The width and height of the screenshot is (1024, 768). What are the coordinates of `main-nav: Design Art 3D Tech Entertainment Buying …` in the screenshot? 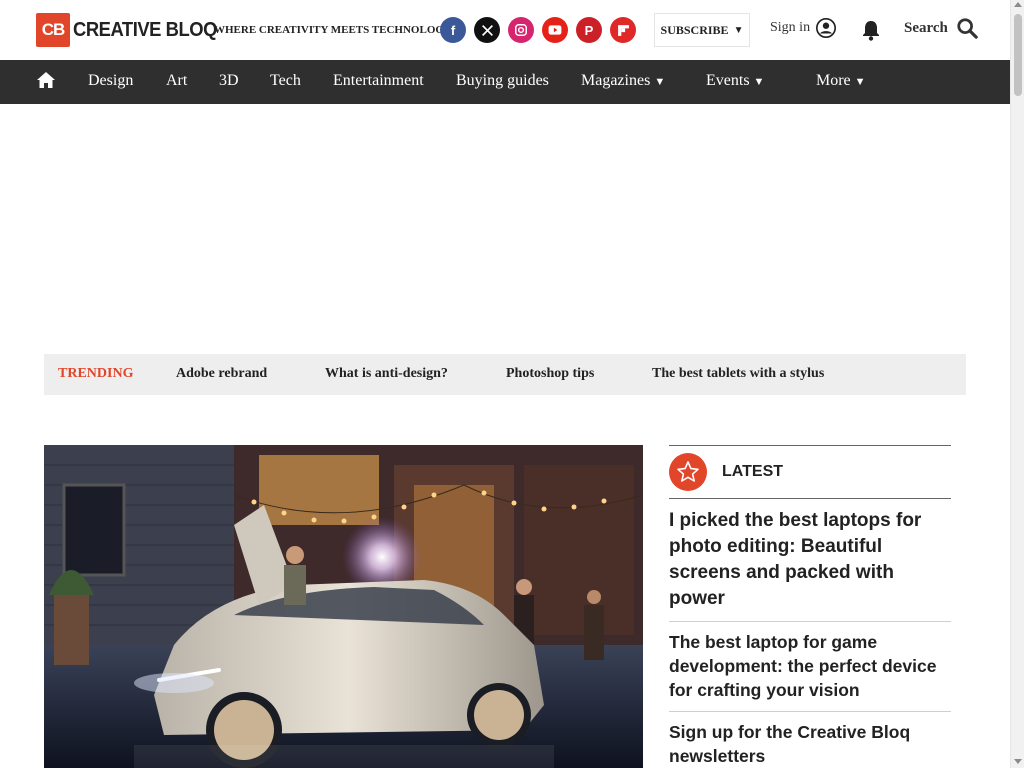 It's located at (505, 82).